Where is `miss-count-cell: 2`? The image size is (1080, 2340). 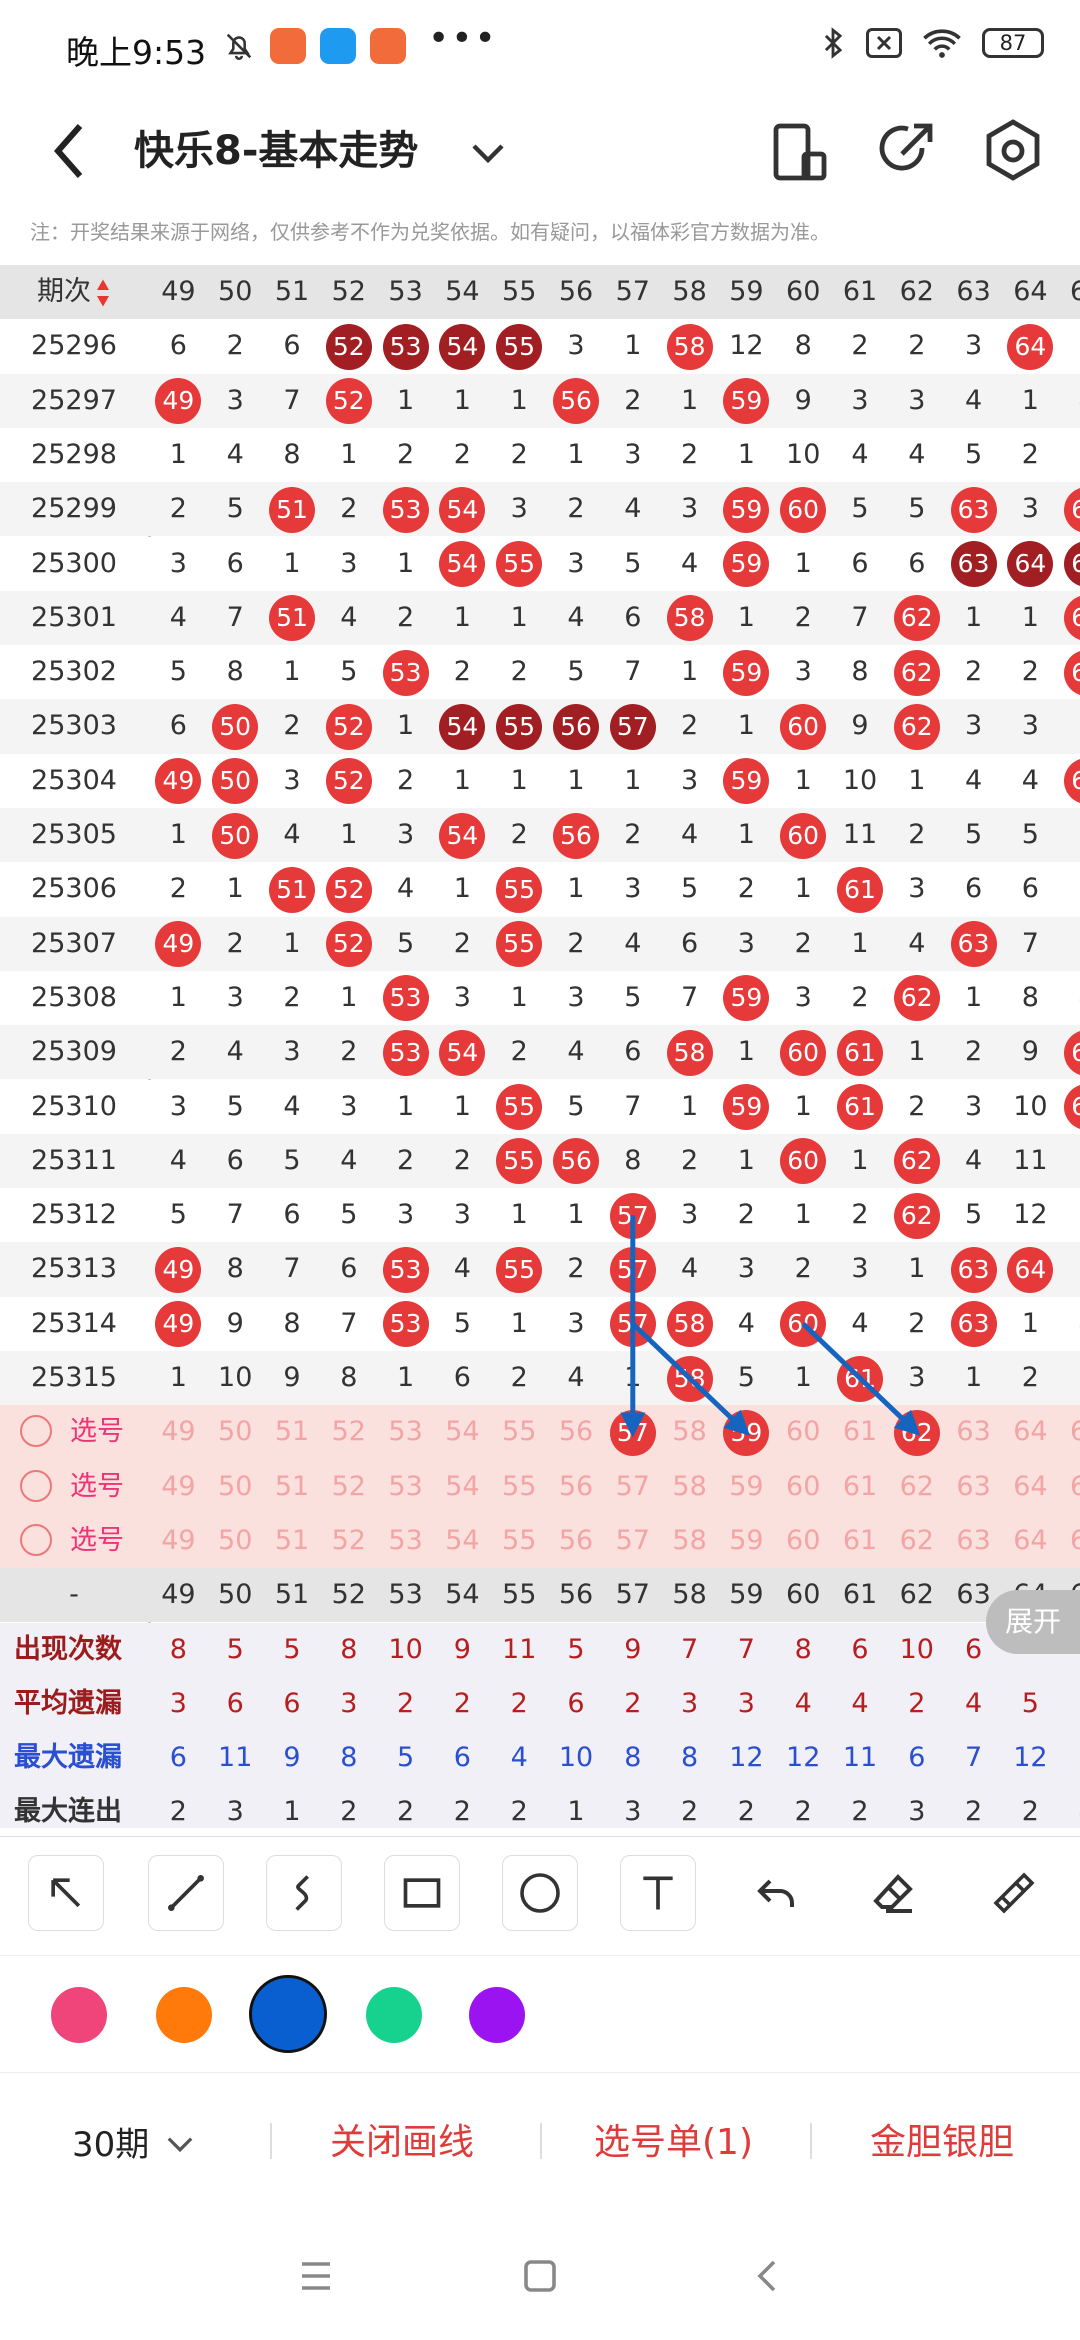 miss-count-cell: 2 is located at coordinates (292, 726).